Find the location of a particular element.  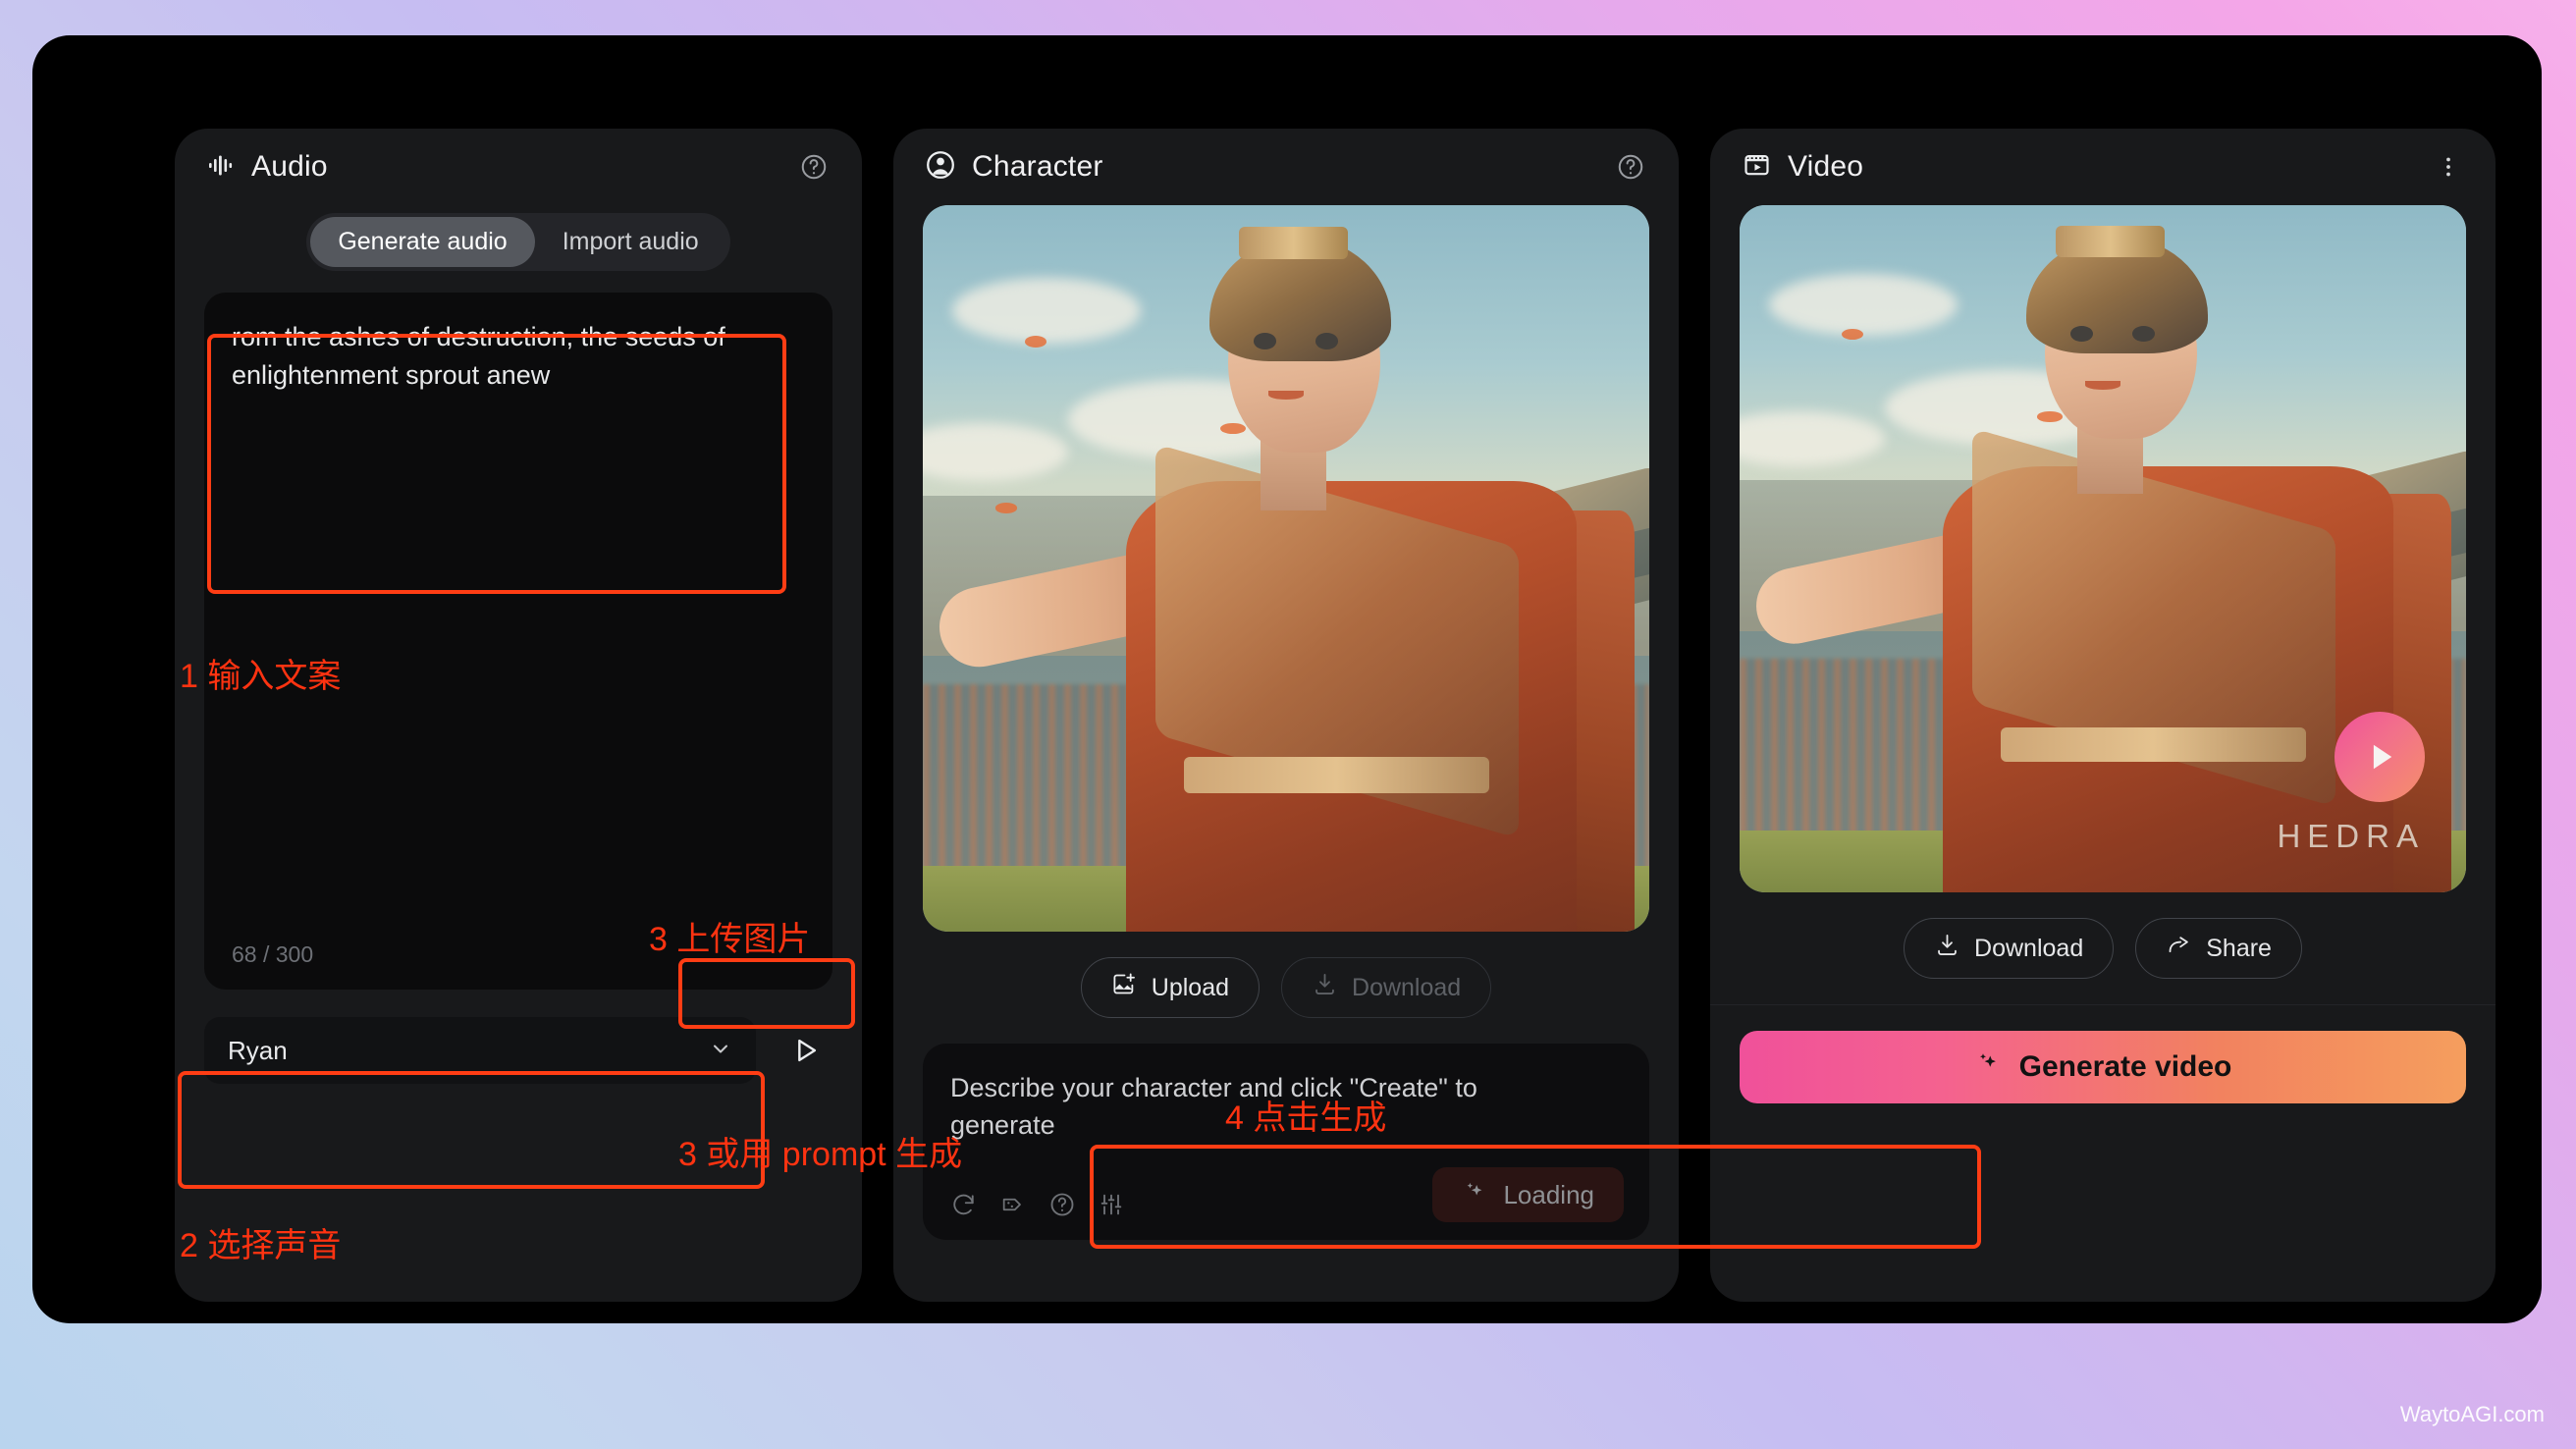

voice-row: Ryan is located at coordinates (518, 1050).